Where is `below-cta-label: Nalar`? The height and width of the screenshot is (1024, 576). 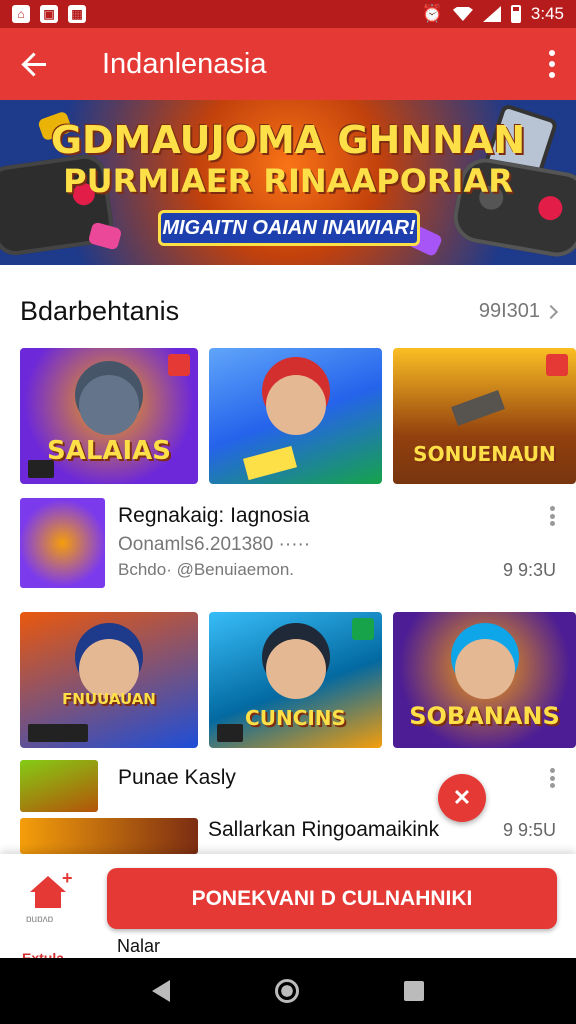 below-cta-label: Nalar is located at coordinates (139, 946).